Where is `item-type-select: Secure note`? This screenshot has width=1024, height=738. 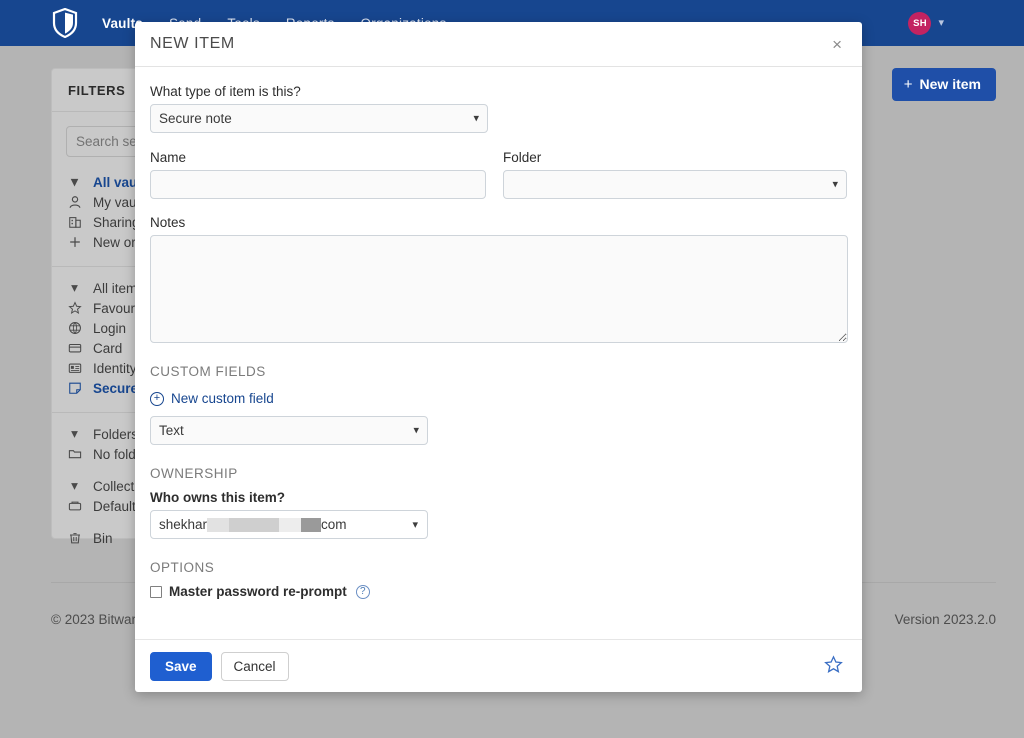 item-type-select: Secure note is located at coordinates (319, 118).